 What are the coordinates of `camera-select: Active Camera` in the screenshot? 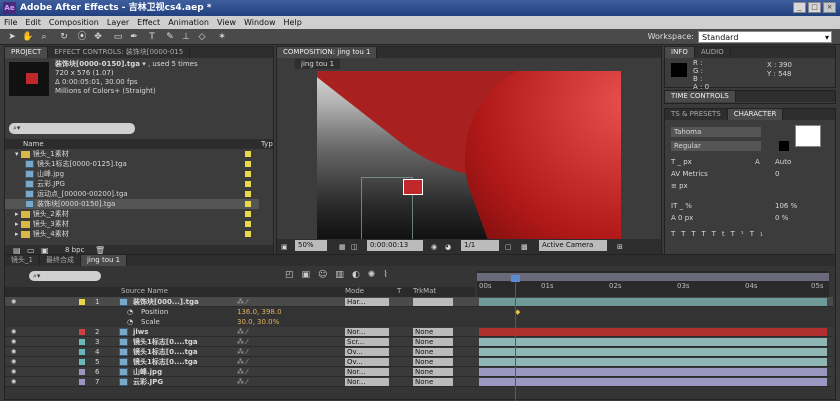 It's located at (573, 245).